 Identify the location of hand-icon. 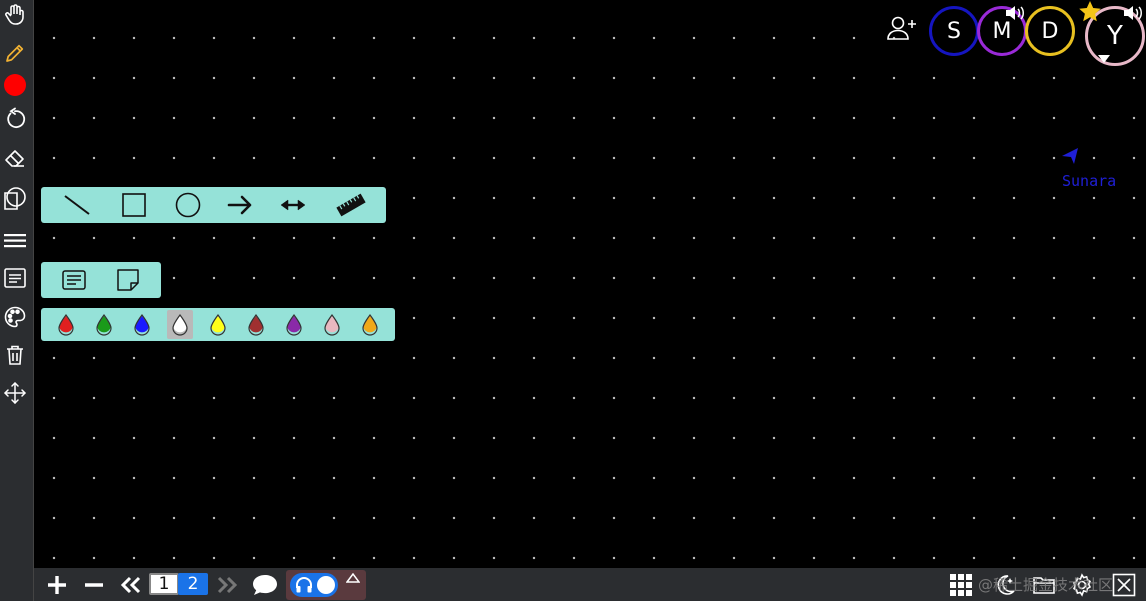
(15, 15).